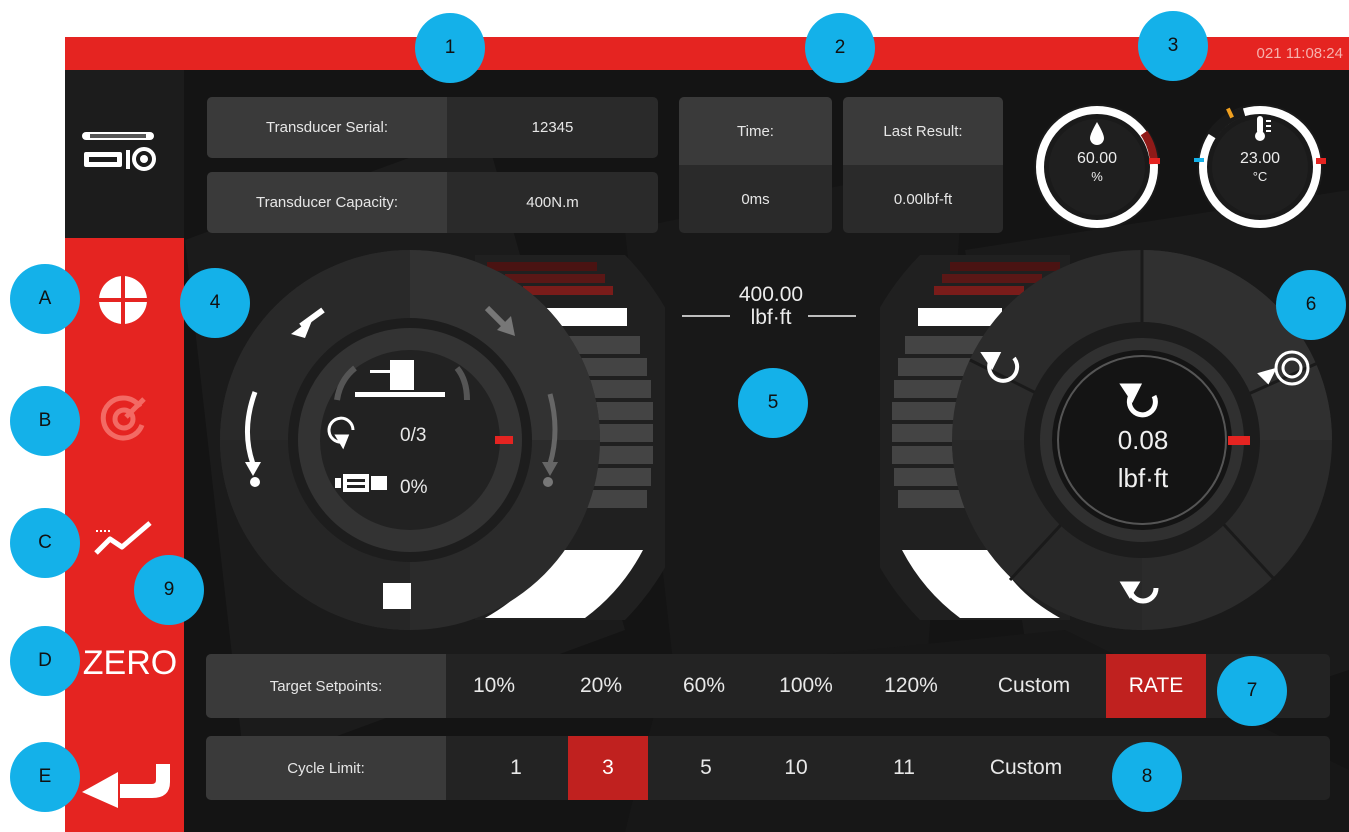 The image size is (1349, 832). I want to click on callout-C: C, so click(45, 543).